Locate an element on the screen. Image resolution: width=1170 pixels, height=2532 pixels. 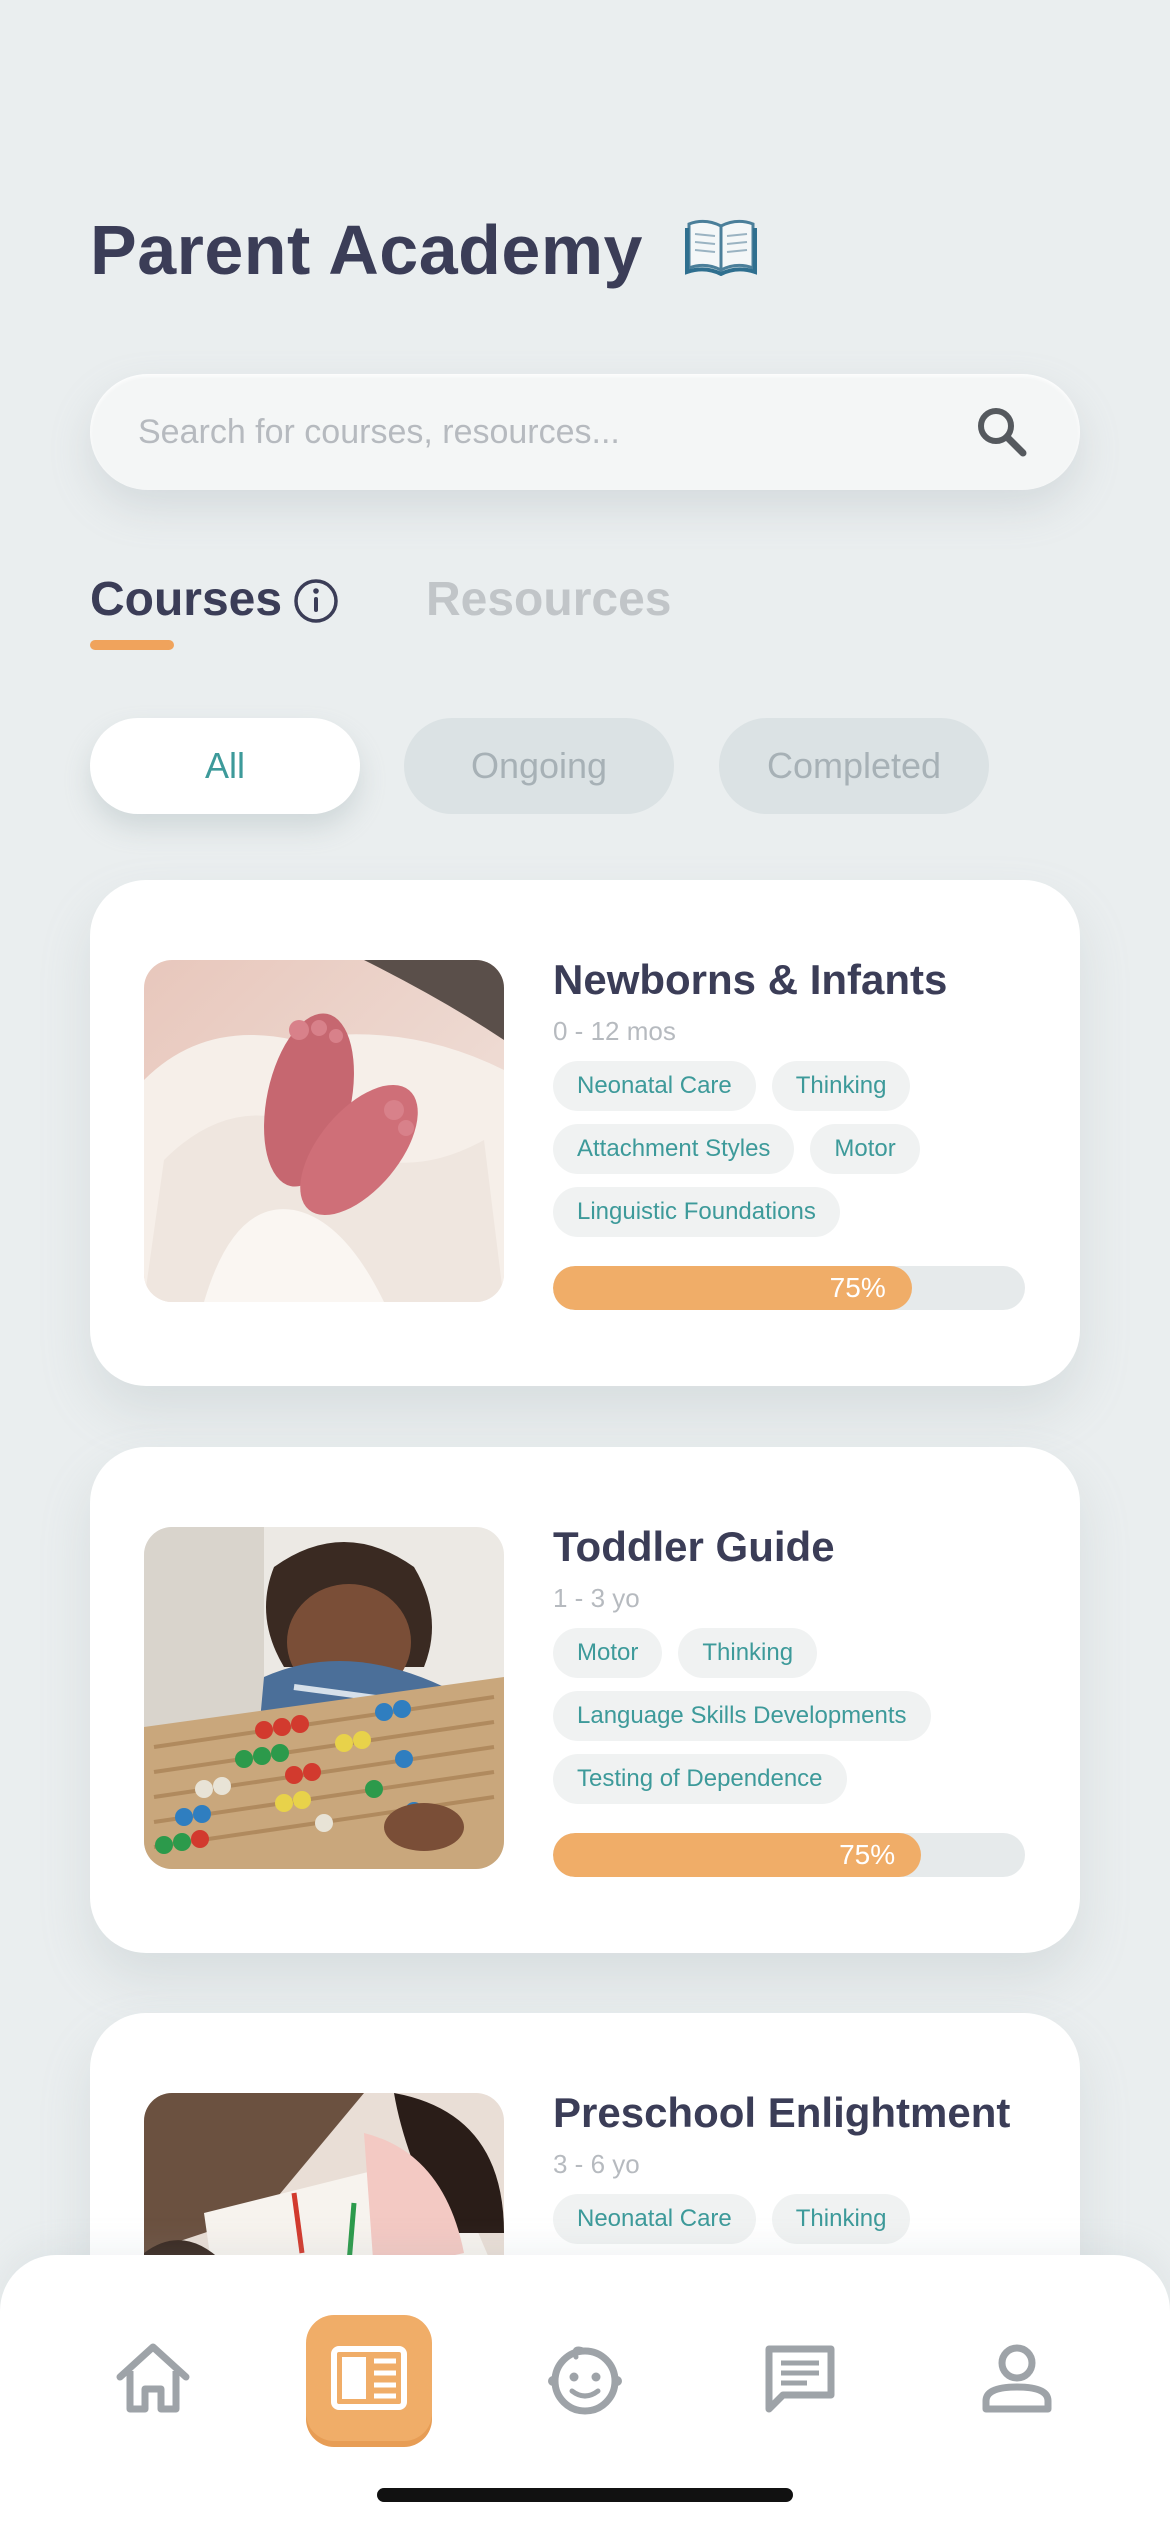
page-title: Parent Academy is located at coordinates (366, 250).